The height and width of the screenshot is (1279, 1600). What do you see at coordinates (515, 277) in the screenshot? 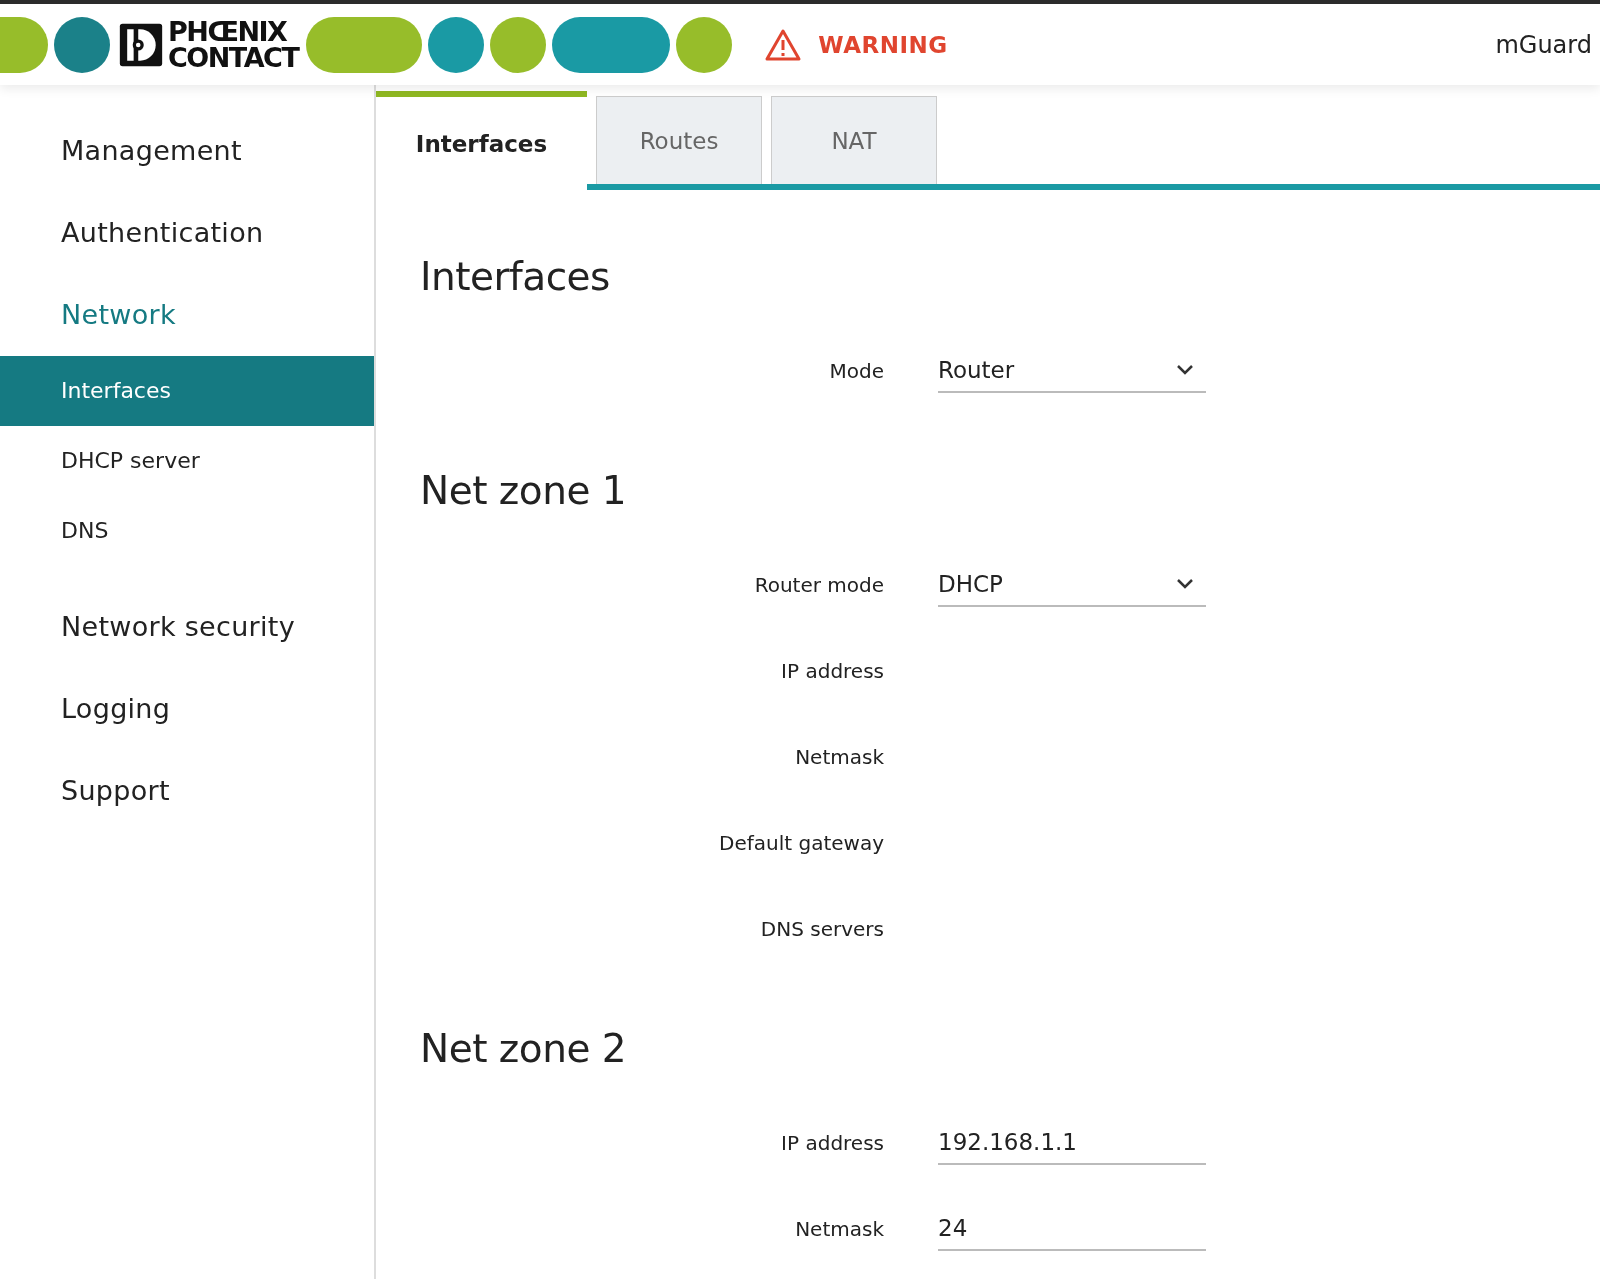
I see `section-heading: Interfaces` at bounding box center [515, 277].